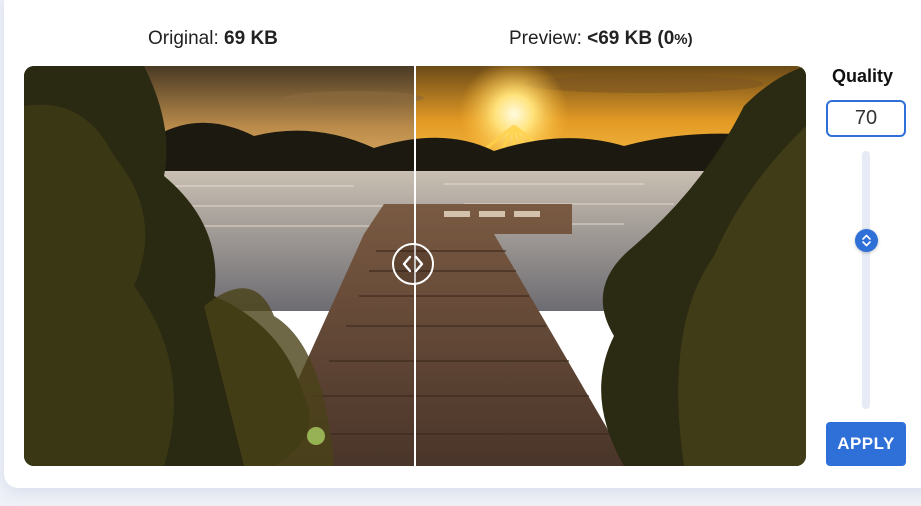  What do you see at coordinates (683, 39) in the screenshot?
I see `preview-size-percent: %)` at bounding box center [683, 39].